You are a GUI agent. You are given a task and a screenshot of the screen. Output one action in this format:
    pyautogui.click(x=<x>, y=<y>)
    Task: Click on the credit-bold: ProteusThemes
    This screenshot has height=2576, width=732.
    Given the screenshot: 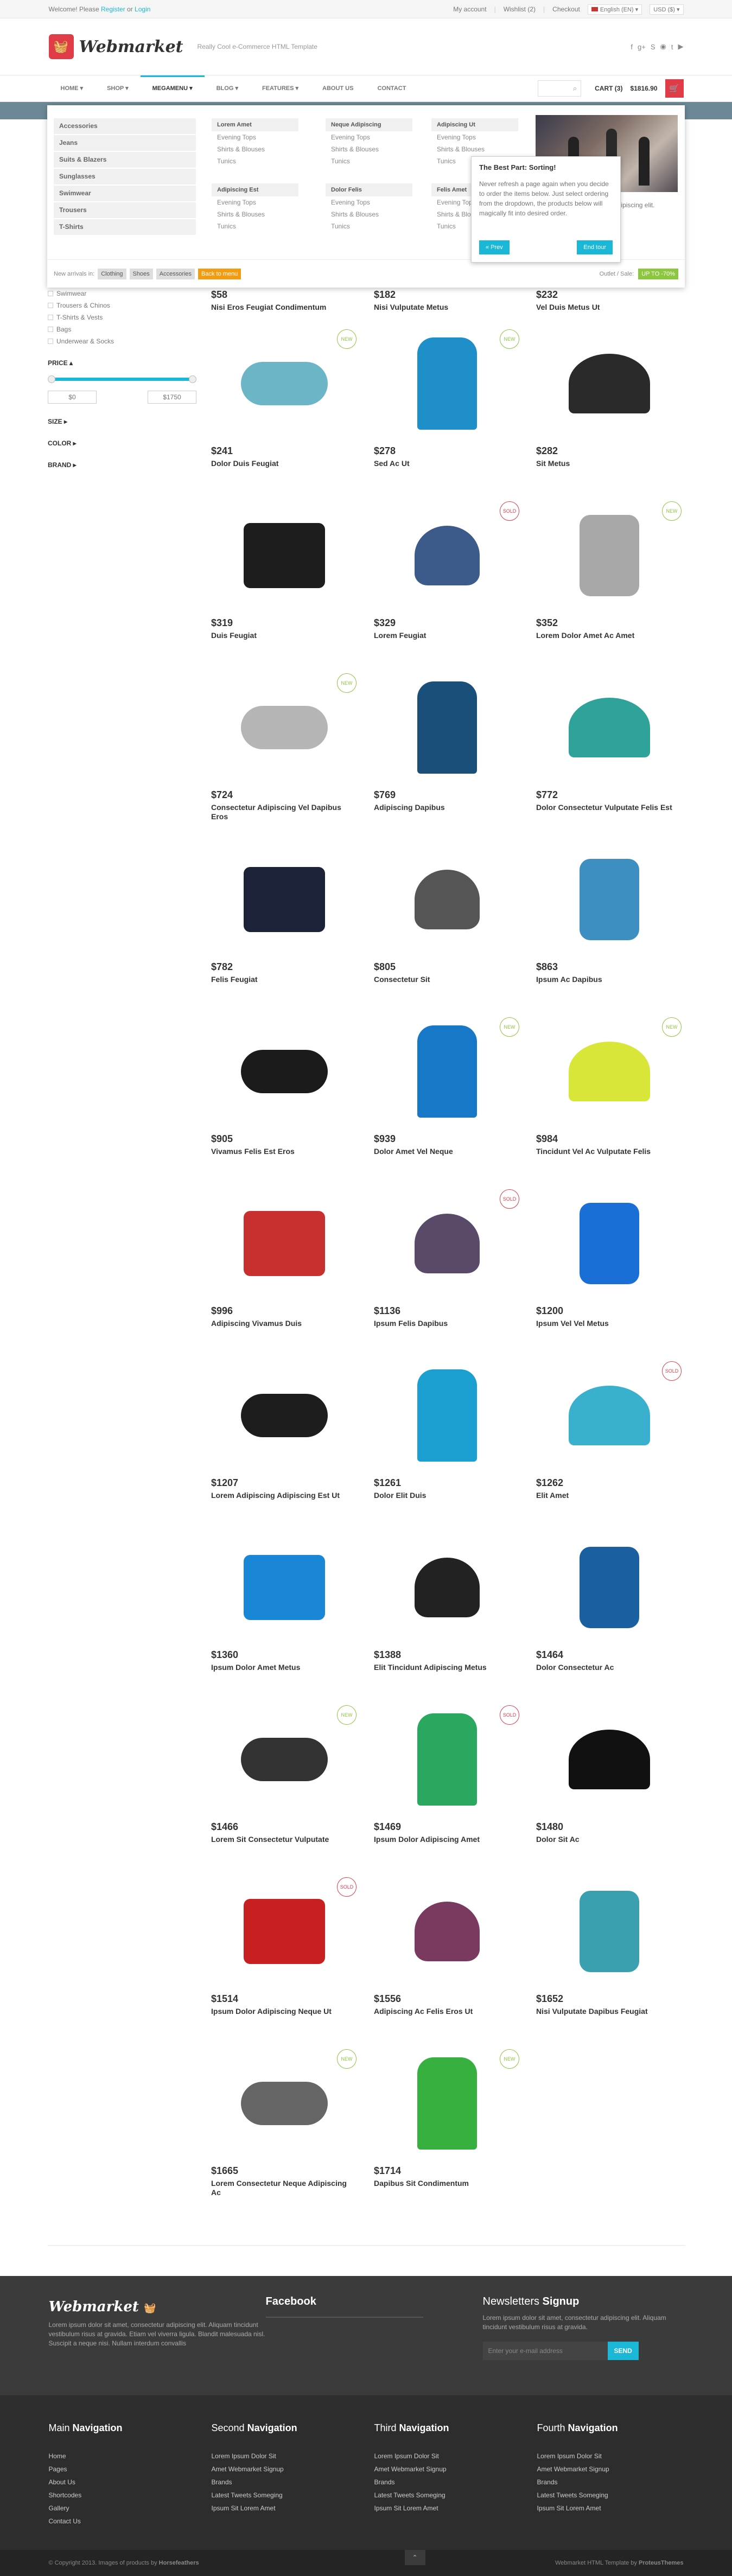 What is the action you would take?
    pyautogui.click(x=662, y=2563)
    